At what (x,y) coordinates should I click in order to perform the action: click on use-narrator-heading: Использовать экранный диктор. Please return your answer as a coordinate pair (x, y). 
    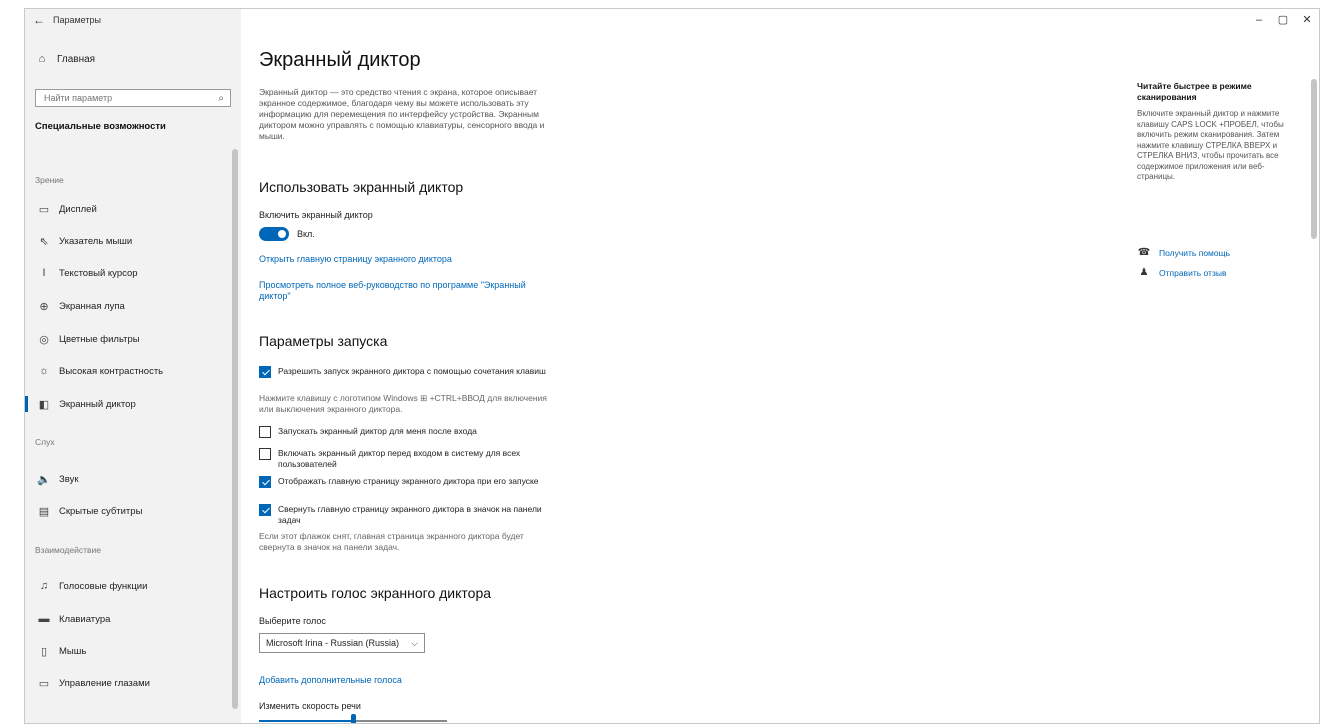
    Looking at the image, I should click on (361, 187).